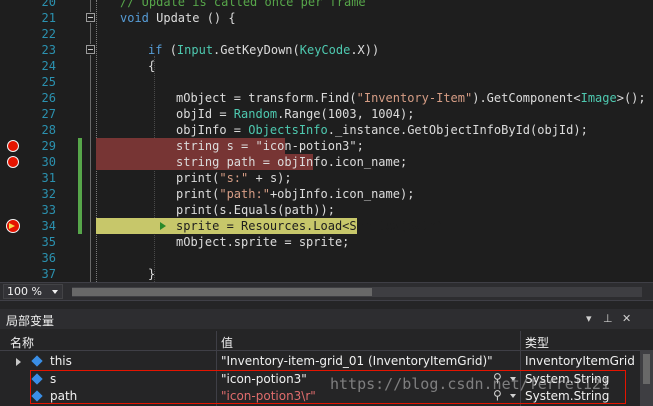 The width and height of the screenshot is (653, 406). I want to click on line-number: 34, so click(48, 226).